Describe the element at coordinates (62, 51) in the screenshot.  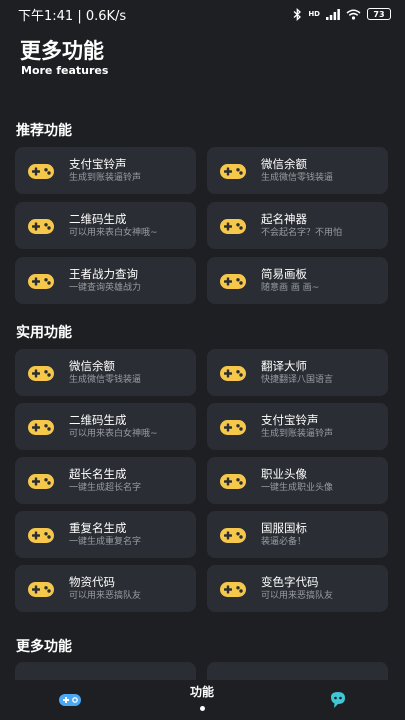
I see `page-title: 更多功能` at that location.